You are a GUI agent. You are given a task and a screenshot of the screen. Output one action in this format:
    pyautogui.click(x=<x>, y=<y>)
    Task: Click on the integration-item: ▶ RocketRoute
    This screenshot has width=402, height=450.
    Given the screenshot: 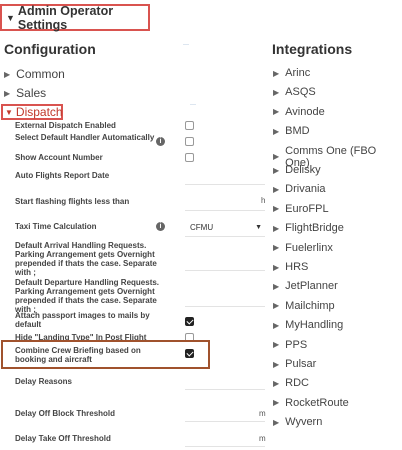 What is the action you would take?
    pyautogui.click(x=311, y=403)
    